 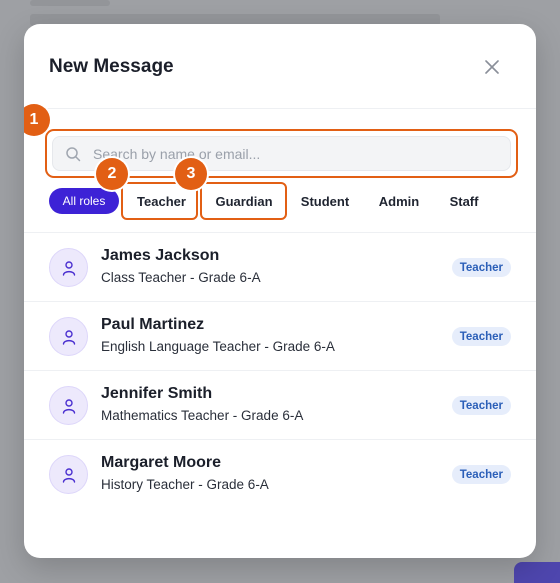 I want to click on filter-staff: Staff, so click(x=464, y=201).